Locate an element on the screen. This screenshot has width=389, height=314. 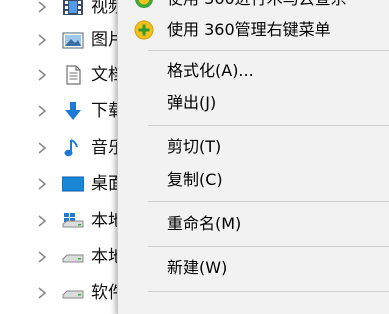
documents-folder-icon is located at coordinates (73, 75).